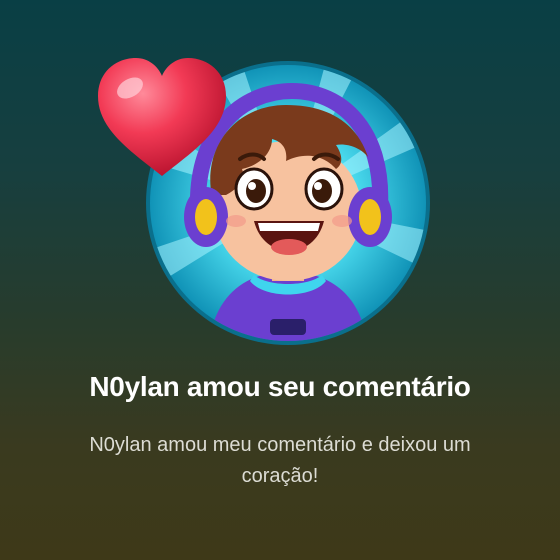  What do you see at coordinates (162, 117) in the screenshot?
I see `heart-icon` at bounding box center [162, 117].